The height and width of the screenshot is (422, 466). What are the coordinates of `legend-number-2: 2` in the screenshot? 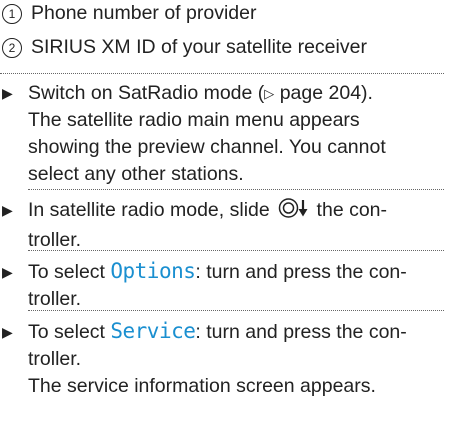 It's located at (12, 48).